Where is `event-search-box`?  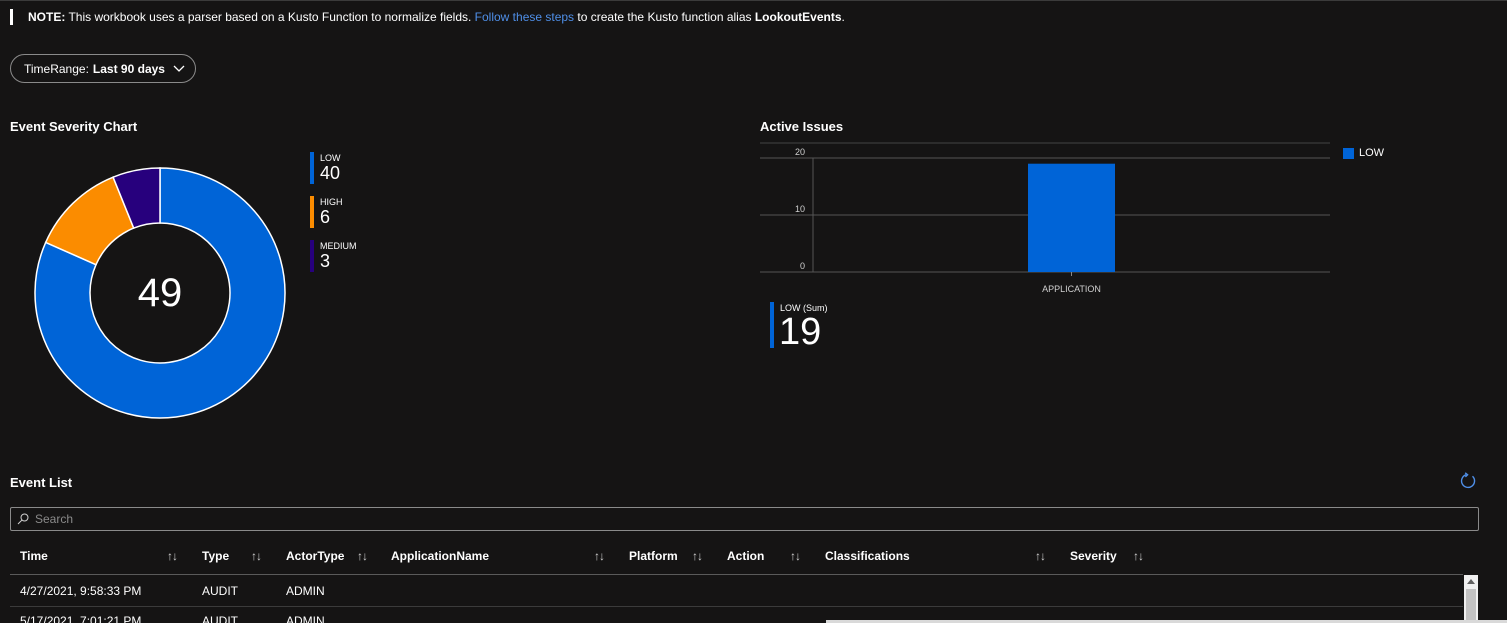 event-search-box is located at coordinates (744, 519).